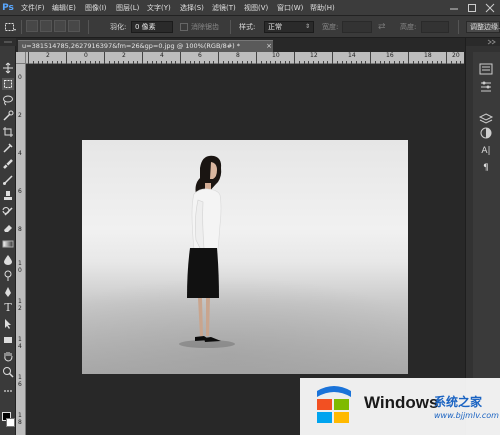 This screenshot has width=500, height=435. What do you see at coordinates (8, 84) in the screenshot?
I see `marquee-tool-icon` at bounding box center [8, 84].